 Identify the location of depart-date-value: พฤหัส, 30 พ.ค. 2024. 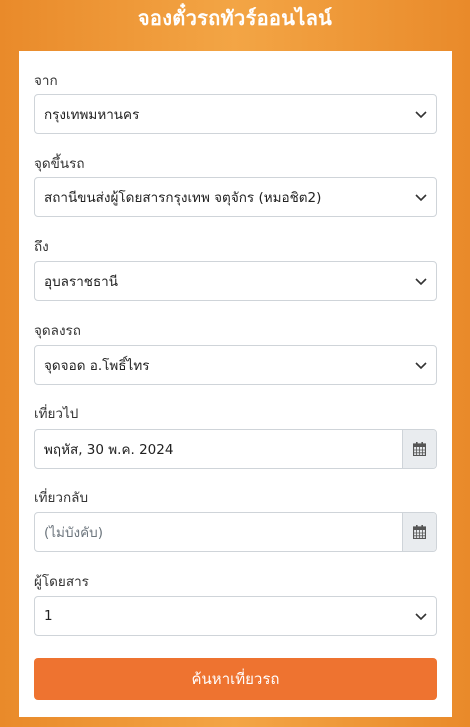
(218, 449).